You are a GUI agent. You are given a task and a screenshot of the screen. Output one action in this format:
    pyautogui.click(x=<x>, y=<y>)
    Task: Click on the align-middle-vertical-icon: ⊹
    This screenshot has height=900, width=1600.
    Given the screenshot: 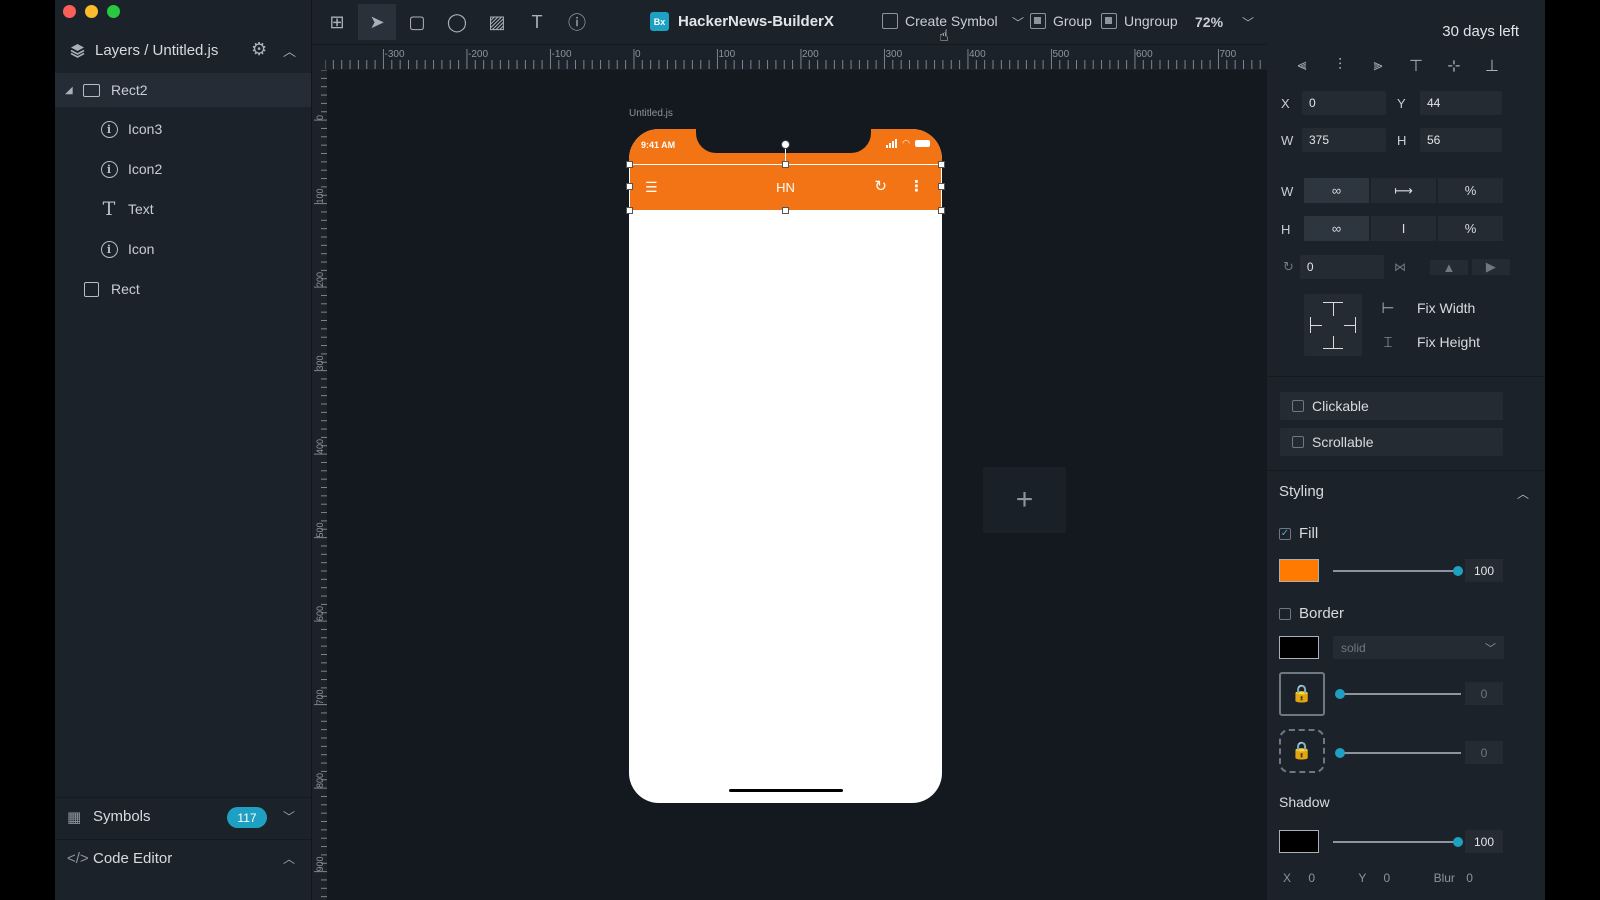 What is the action you would take?
    pyautogui.click(x=1454, y=66)
    